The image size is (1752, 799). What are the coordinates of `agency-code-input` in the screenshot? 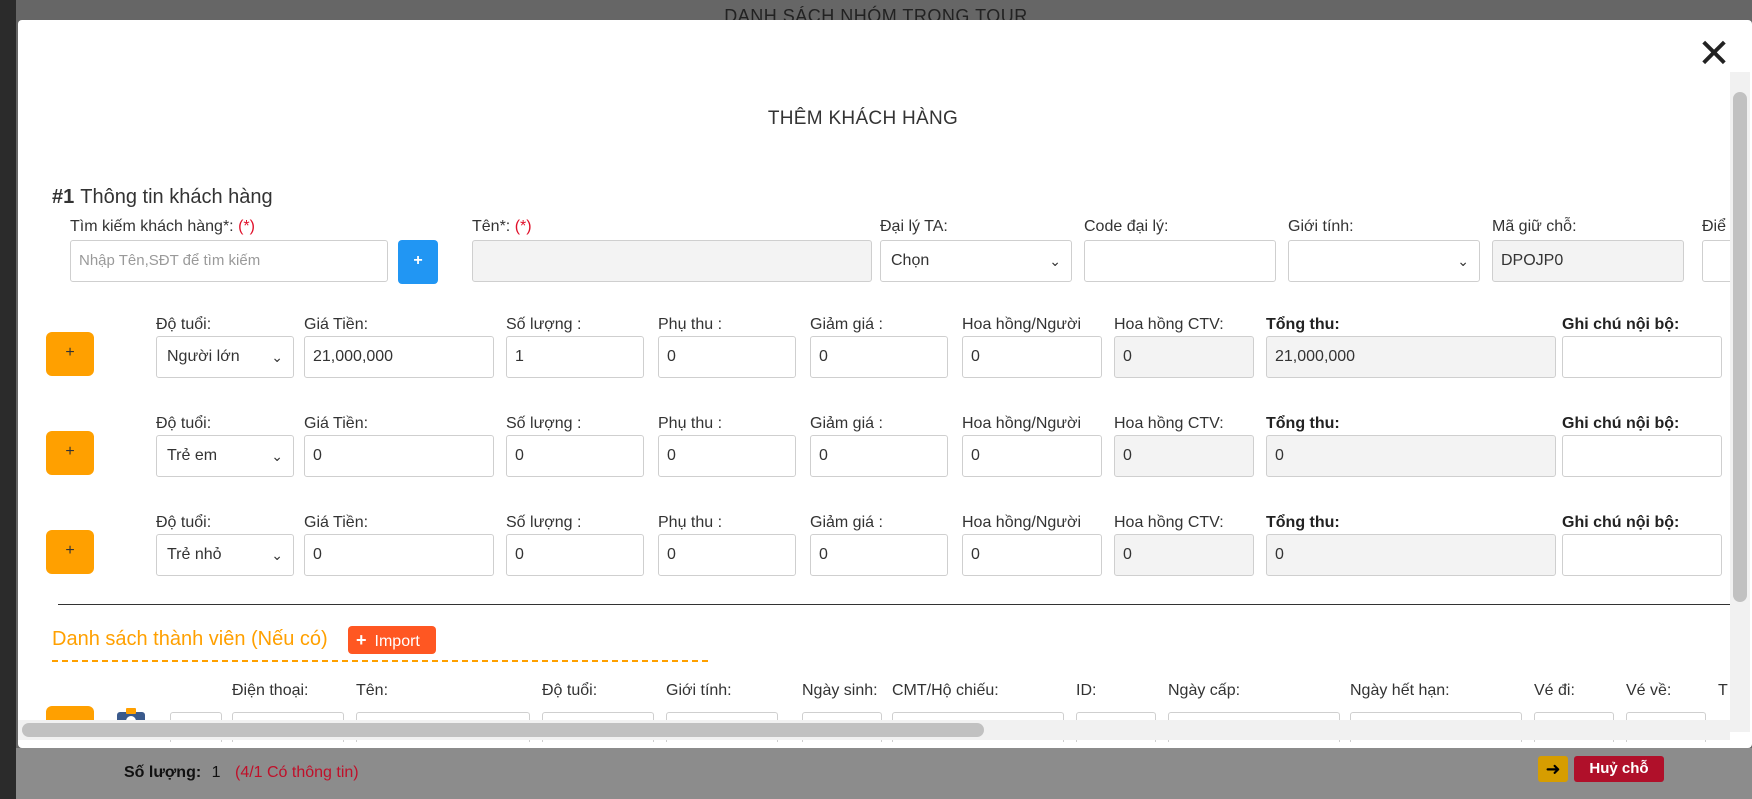 It's located at (1180, 261).